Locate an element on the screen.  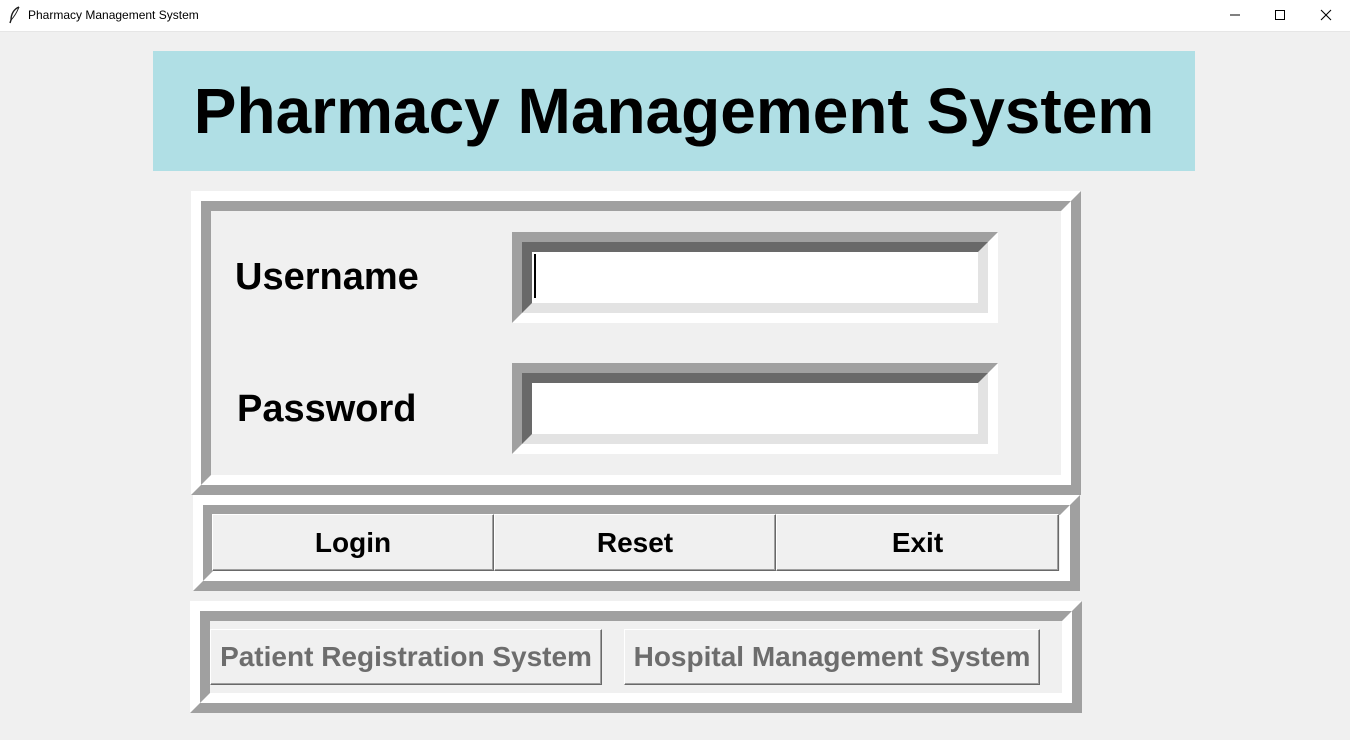
window-titlebar: Pharmacy Management System is located at coordinates (675, 16).